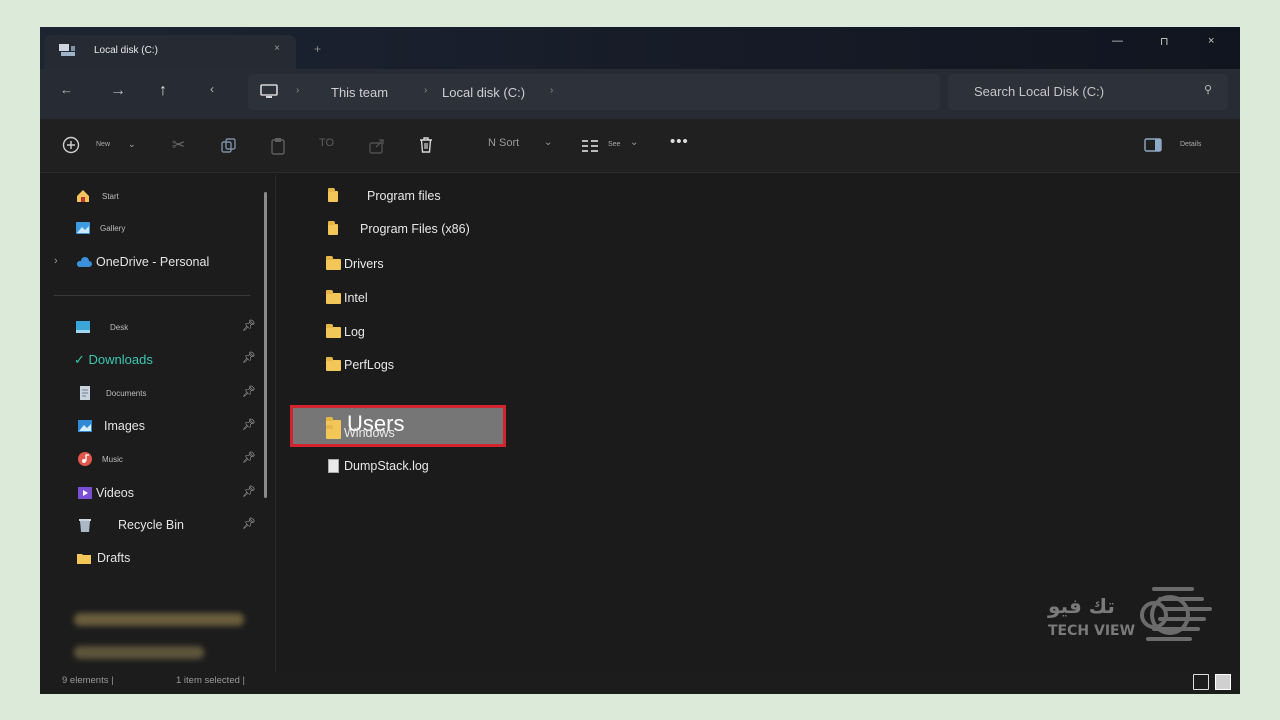  What do you see at coordinates (84, 262) in the screenshot?
I see `onedrive-icon` at bounding box center [84, 262].